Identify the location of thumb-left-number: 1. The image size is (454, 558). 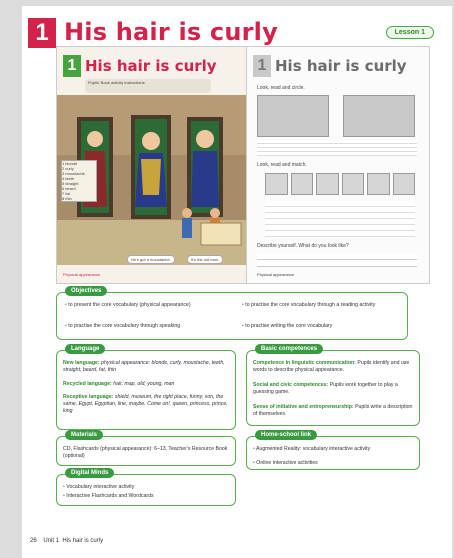
(72, 66).